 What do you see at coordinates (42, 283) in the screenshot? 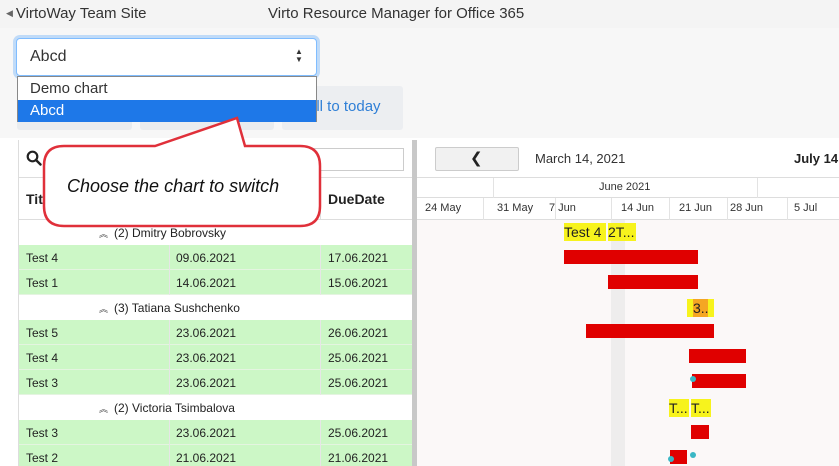
I see `task-title: Test 1` at bounding box center [42, 283].